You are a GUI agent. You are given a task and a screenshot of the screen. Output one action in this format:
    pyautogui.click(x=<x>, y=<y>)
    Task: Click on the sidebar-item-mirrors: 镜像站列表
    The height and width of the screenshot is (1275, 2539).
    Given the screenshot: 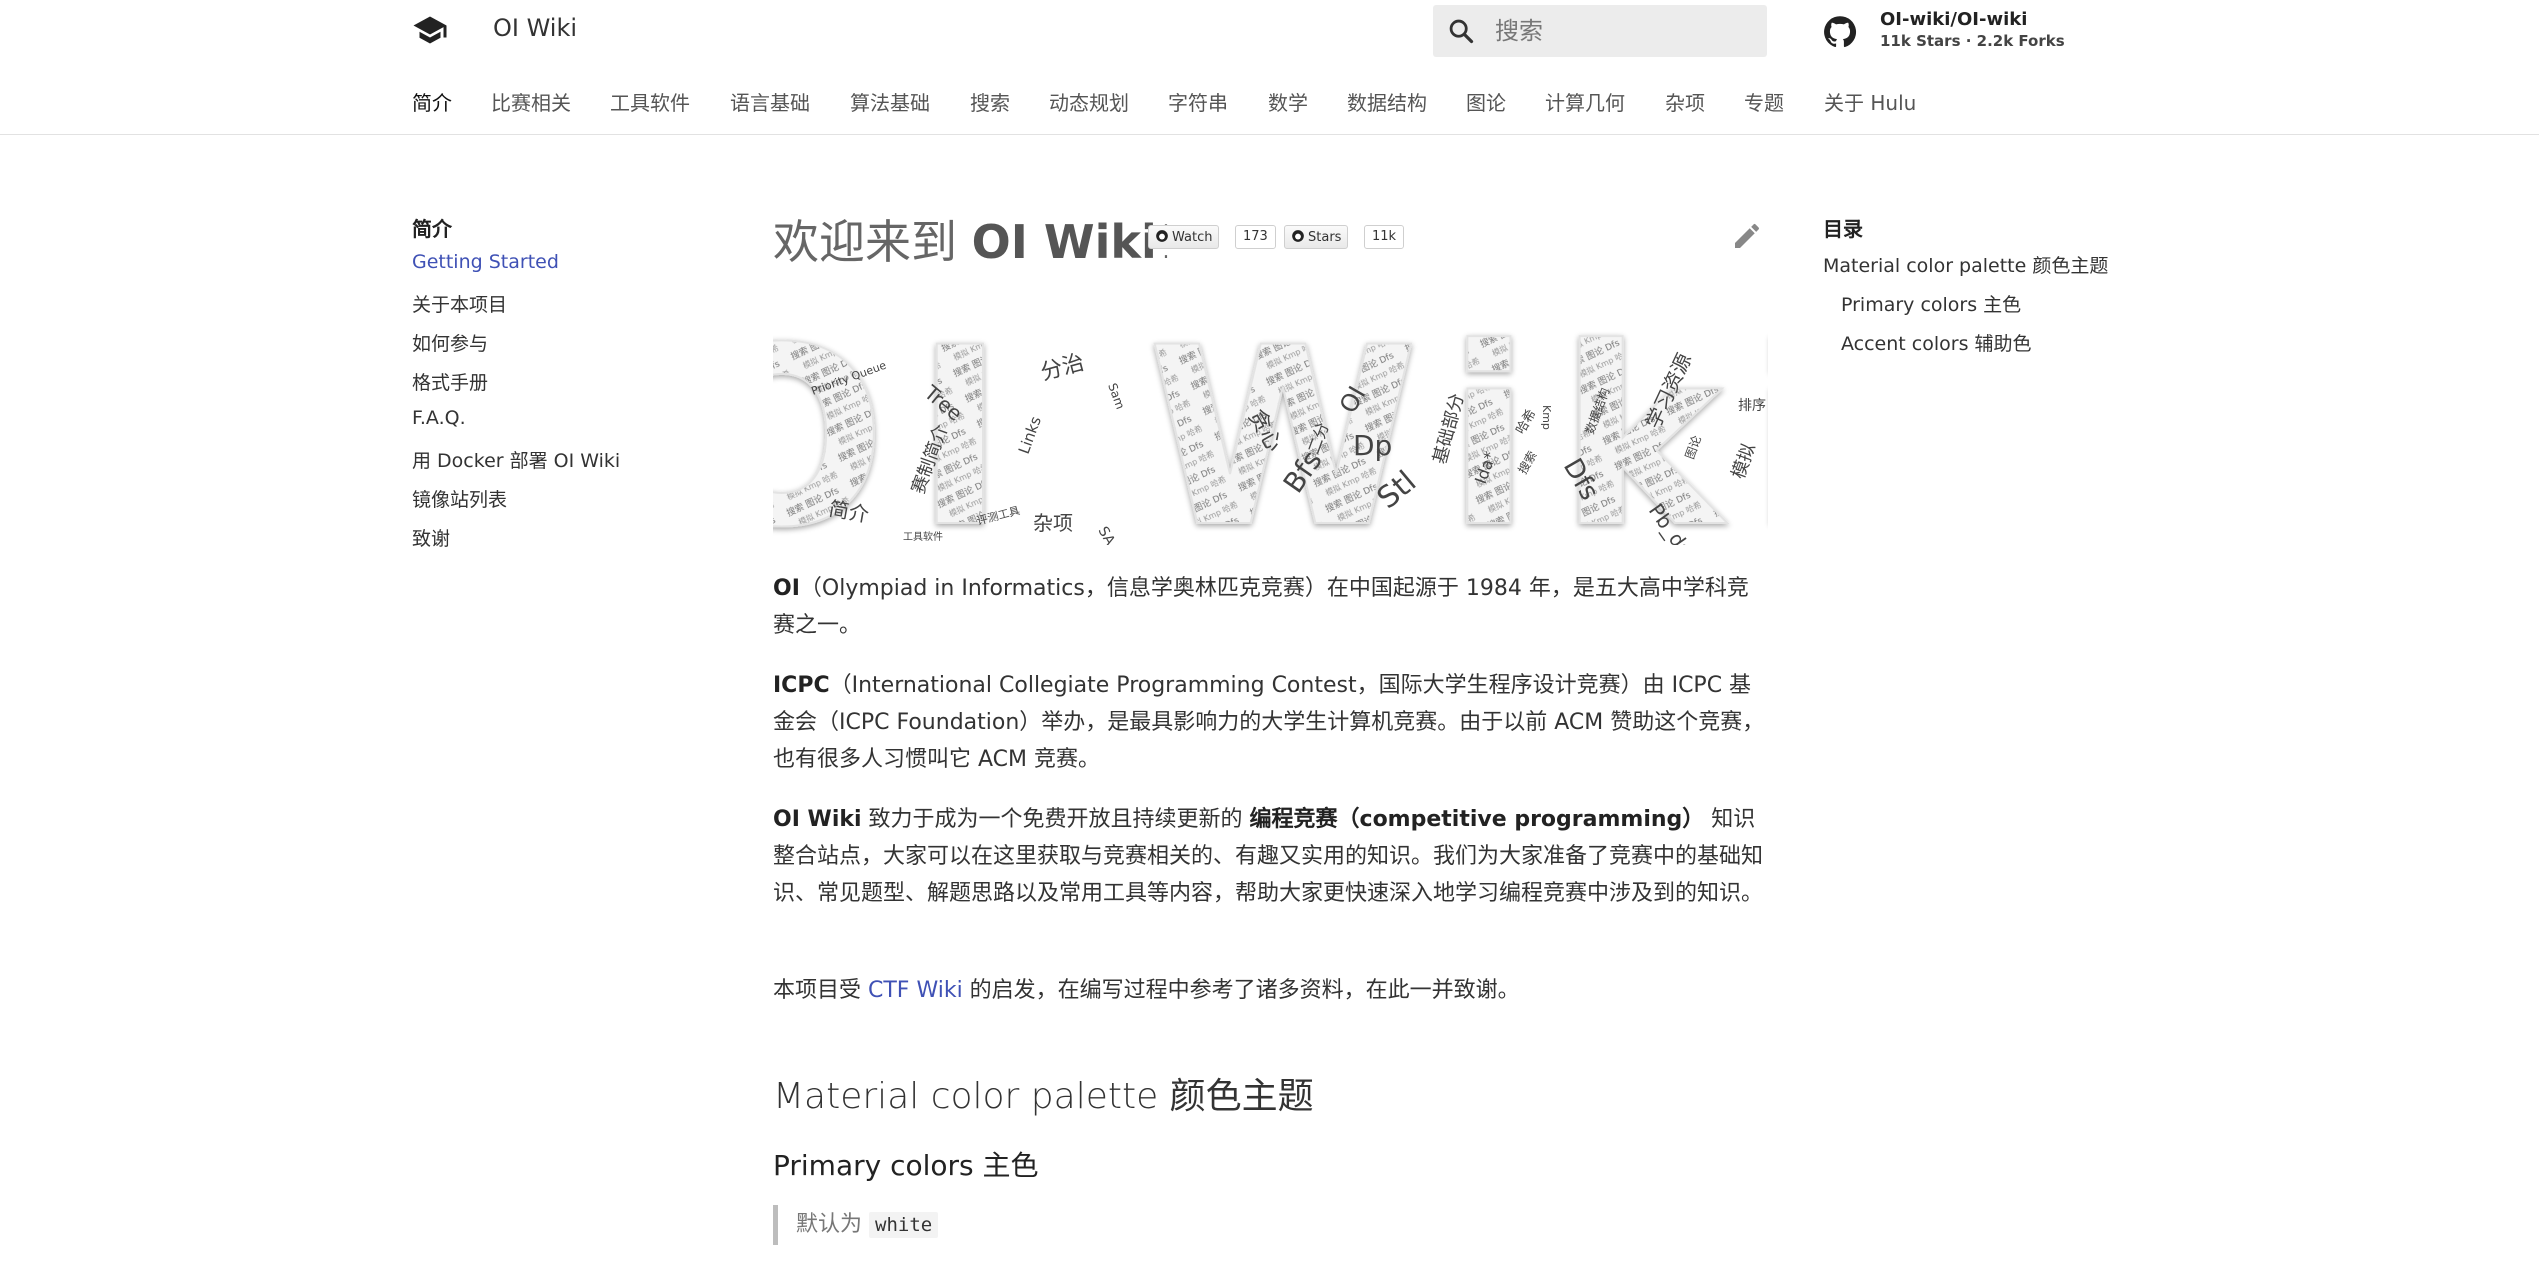 What is the action you would take?
    pyautogui.click(x=459, y=498)
    